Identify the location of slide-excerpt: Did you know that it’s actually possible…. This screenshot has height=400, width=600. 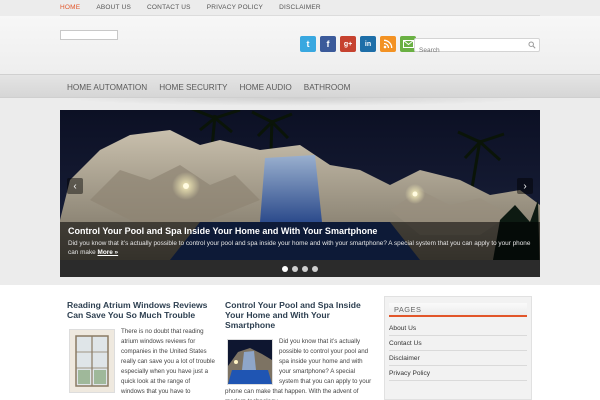
(300, 248).